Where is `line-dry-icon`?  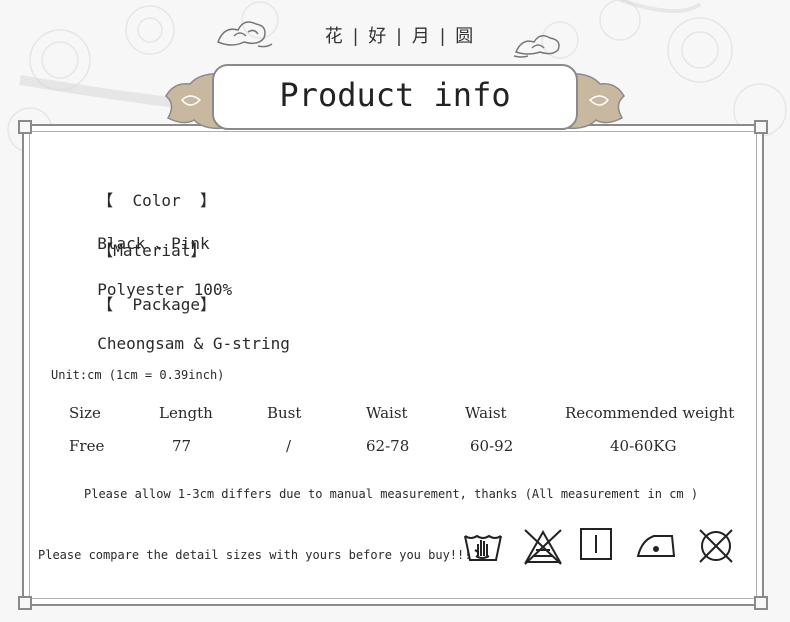
line-dry-icon is located at coordinates (596, 544).